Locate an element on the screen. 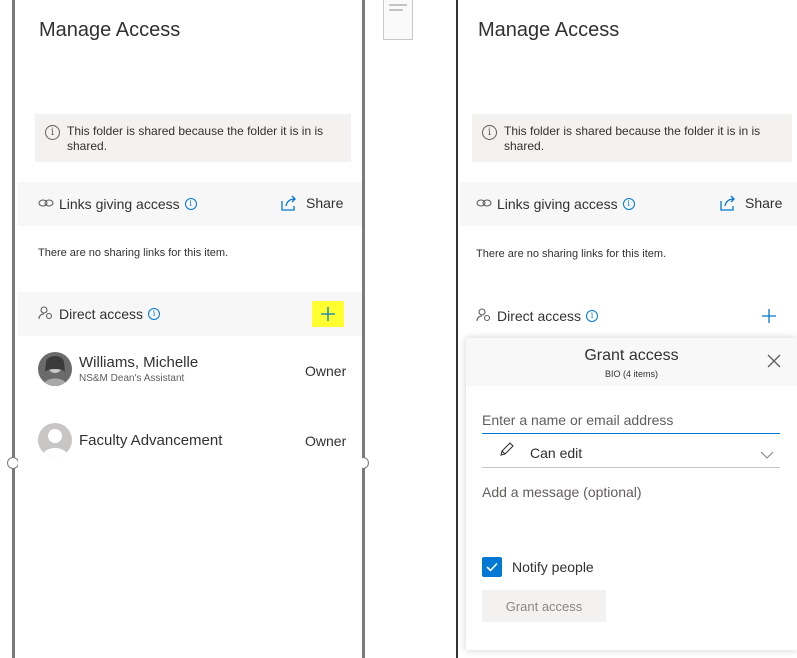 Image resolution: width=797 pixels, height=658 pixels. recipient-input is located at coordinates (631, 420).